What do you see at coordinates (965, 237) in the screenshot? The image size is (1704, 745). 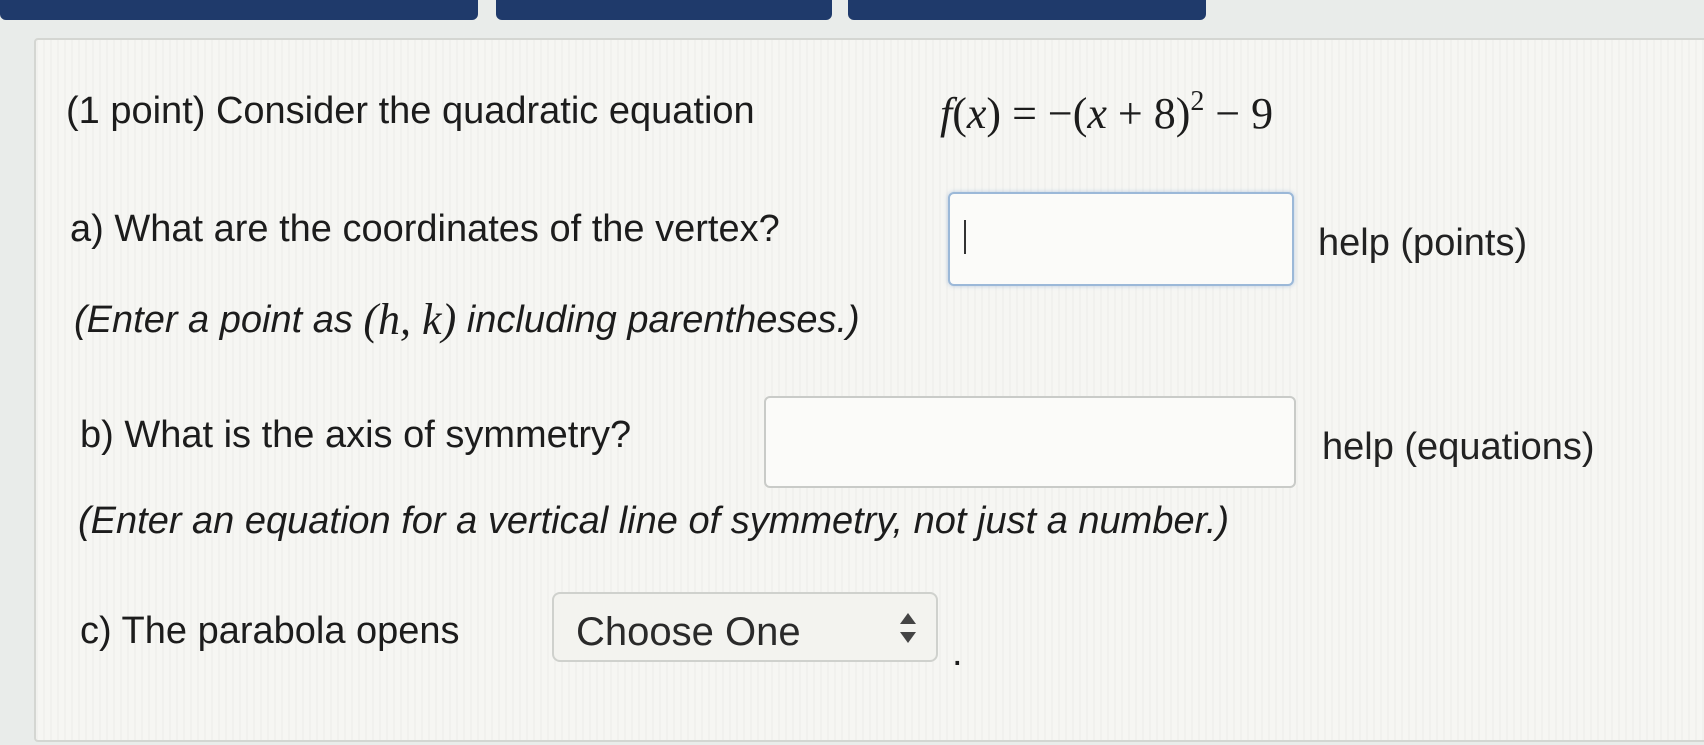 I see `text-caret` at bounding box center [965, 237].